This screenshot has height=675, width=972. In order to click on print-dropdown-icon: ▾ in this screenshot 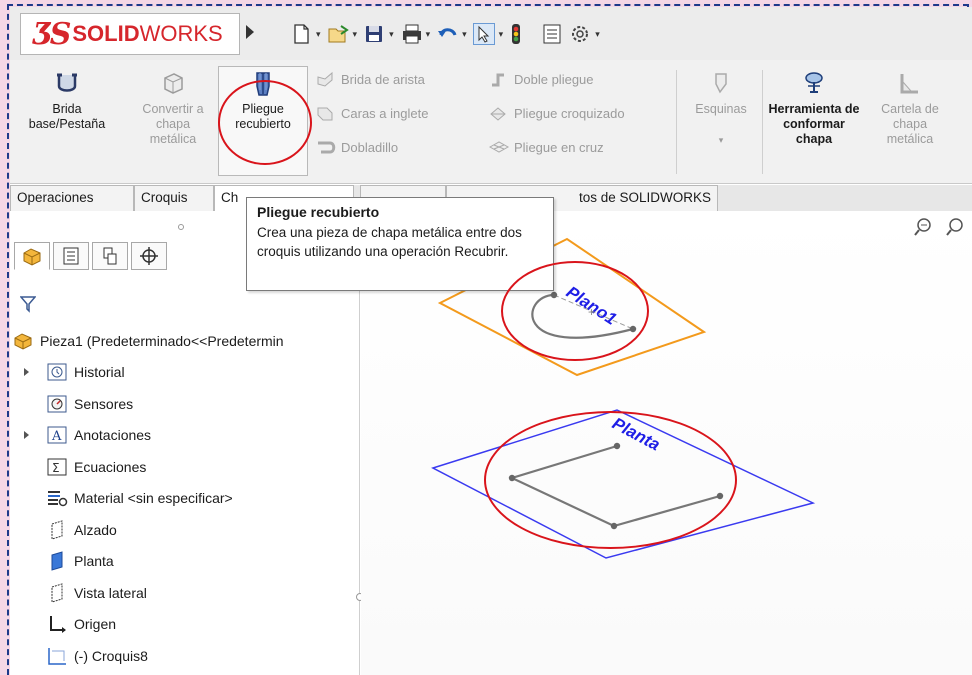, I will do `click(428, 34)`.